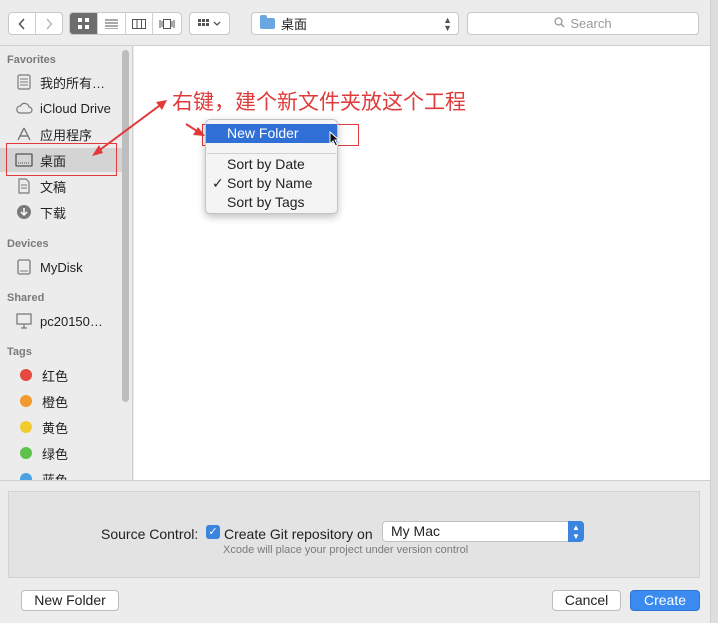  Describe the element at coordinates (335, 139) in the screenshot. I see `mouse-cursor-icon` at that location.